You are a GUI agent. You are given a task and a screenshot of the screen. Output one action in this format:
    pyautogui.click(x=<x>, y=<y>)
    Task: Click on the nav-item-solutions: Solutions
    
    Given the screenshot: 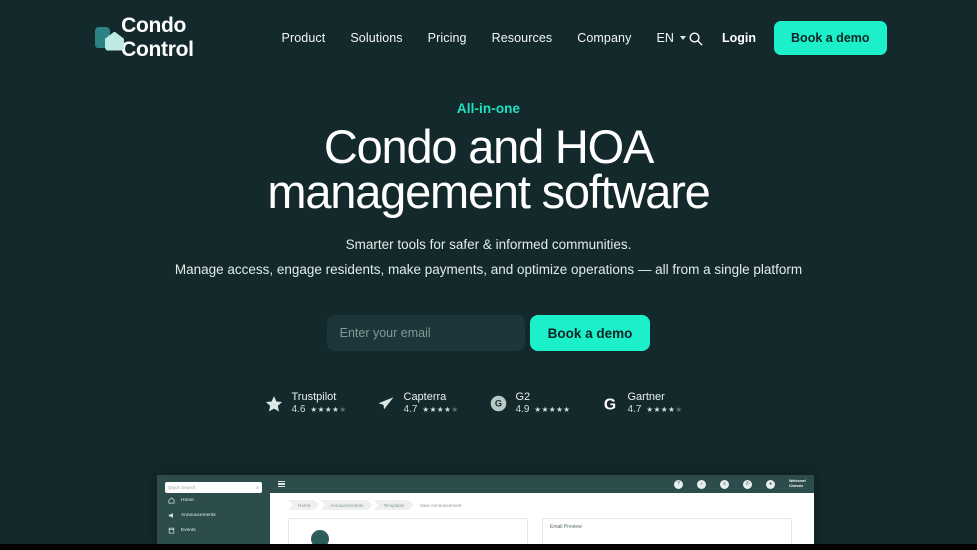 What is the action you would take?
    pyautogui.click(x=376, y=38)
    